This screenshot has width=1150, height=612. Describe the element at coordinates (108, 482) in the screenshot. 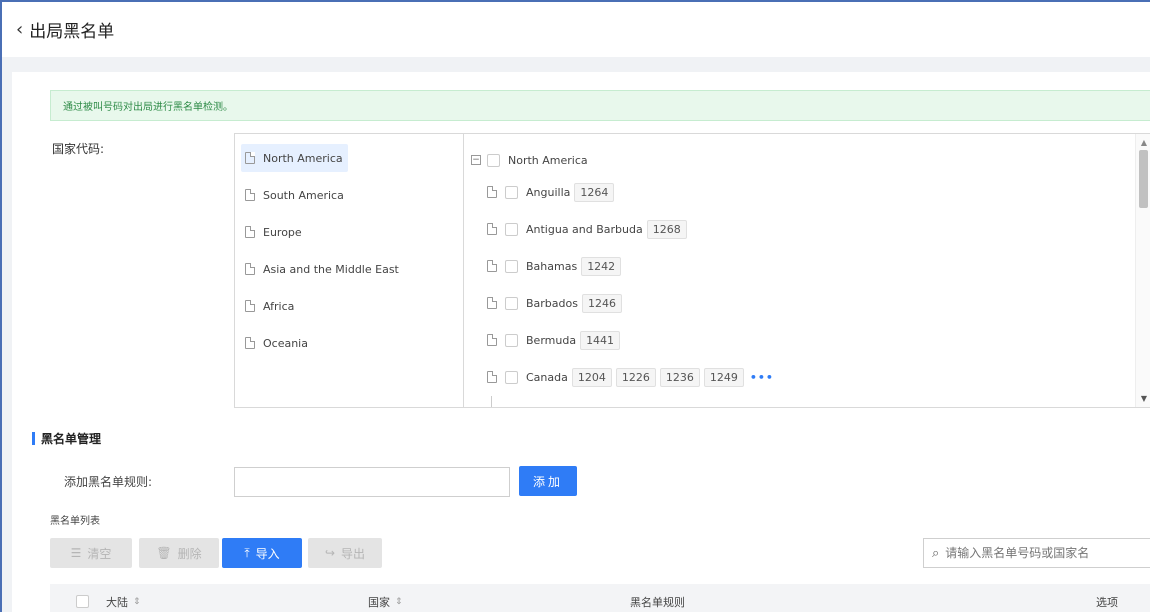

I see `add-rule-label: 添加黑名单规则:` at that location.